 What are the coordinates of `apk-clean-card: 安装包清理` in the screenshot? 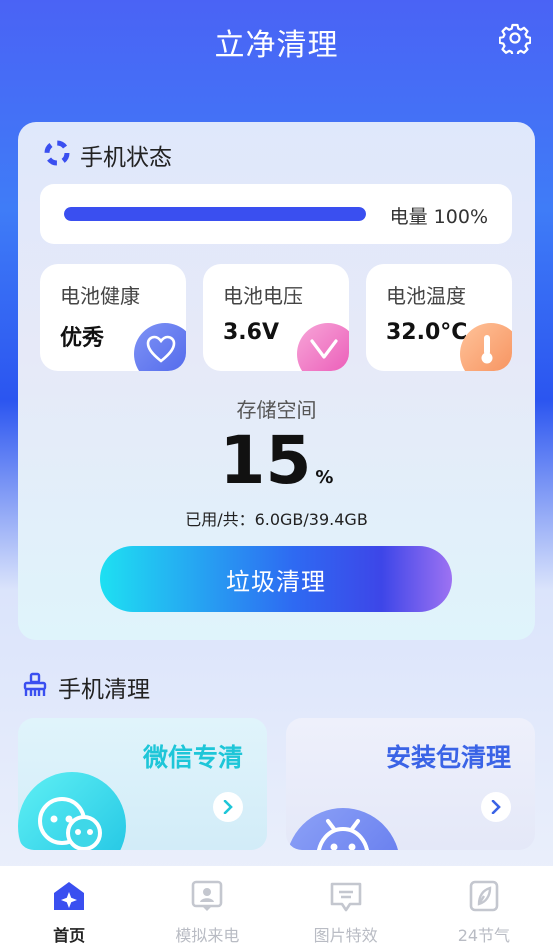 It's located at (410, 784).